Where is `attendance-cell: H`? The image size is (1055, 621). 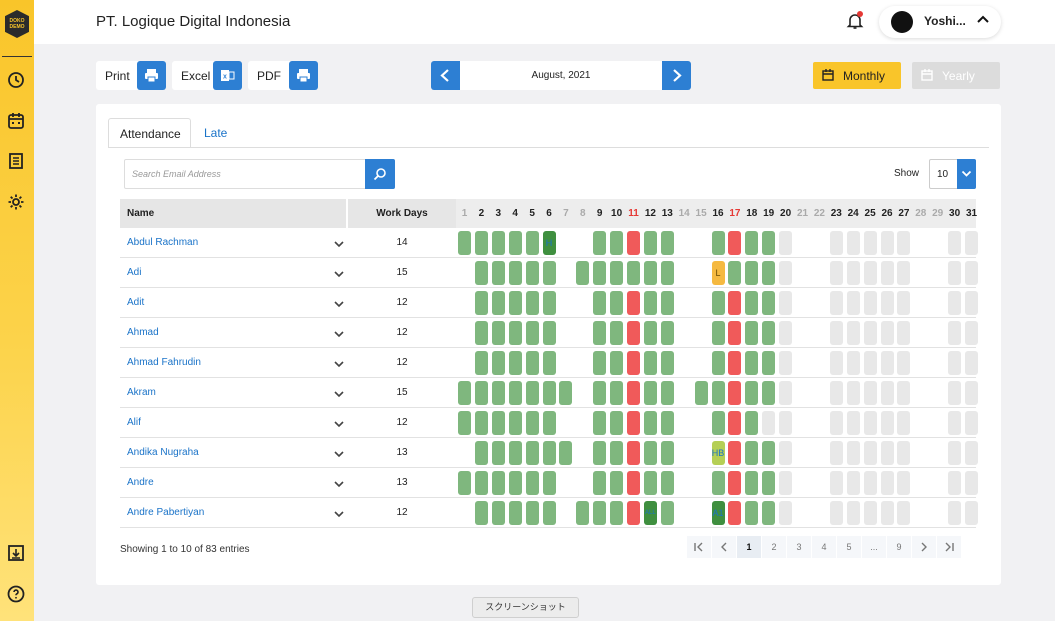
attendance-cell: H is located at coordinates (549, 243).